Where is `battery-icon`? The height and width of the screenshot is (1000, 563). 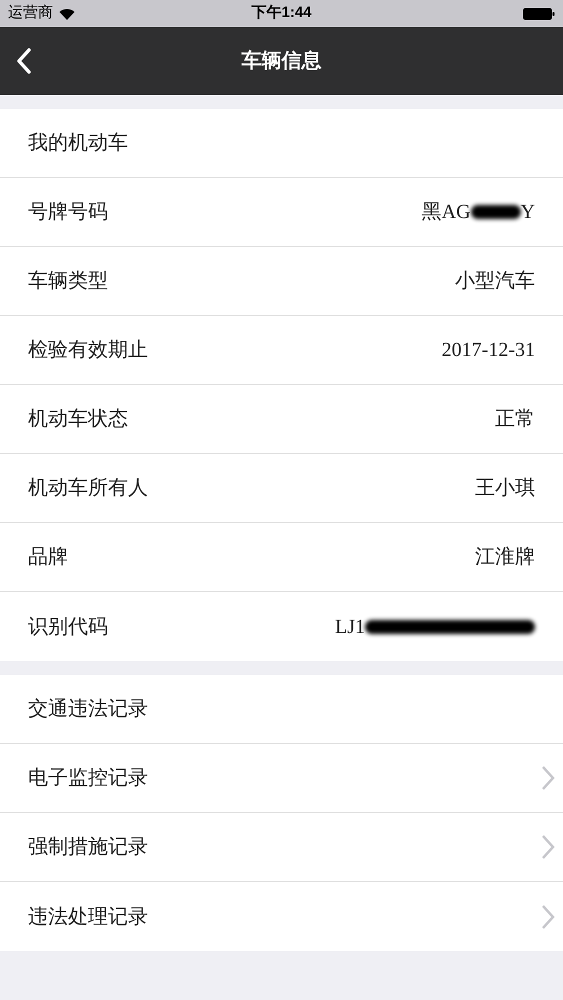
battery-icon is located at coordinates (539, 13).